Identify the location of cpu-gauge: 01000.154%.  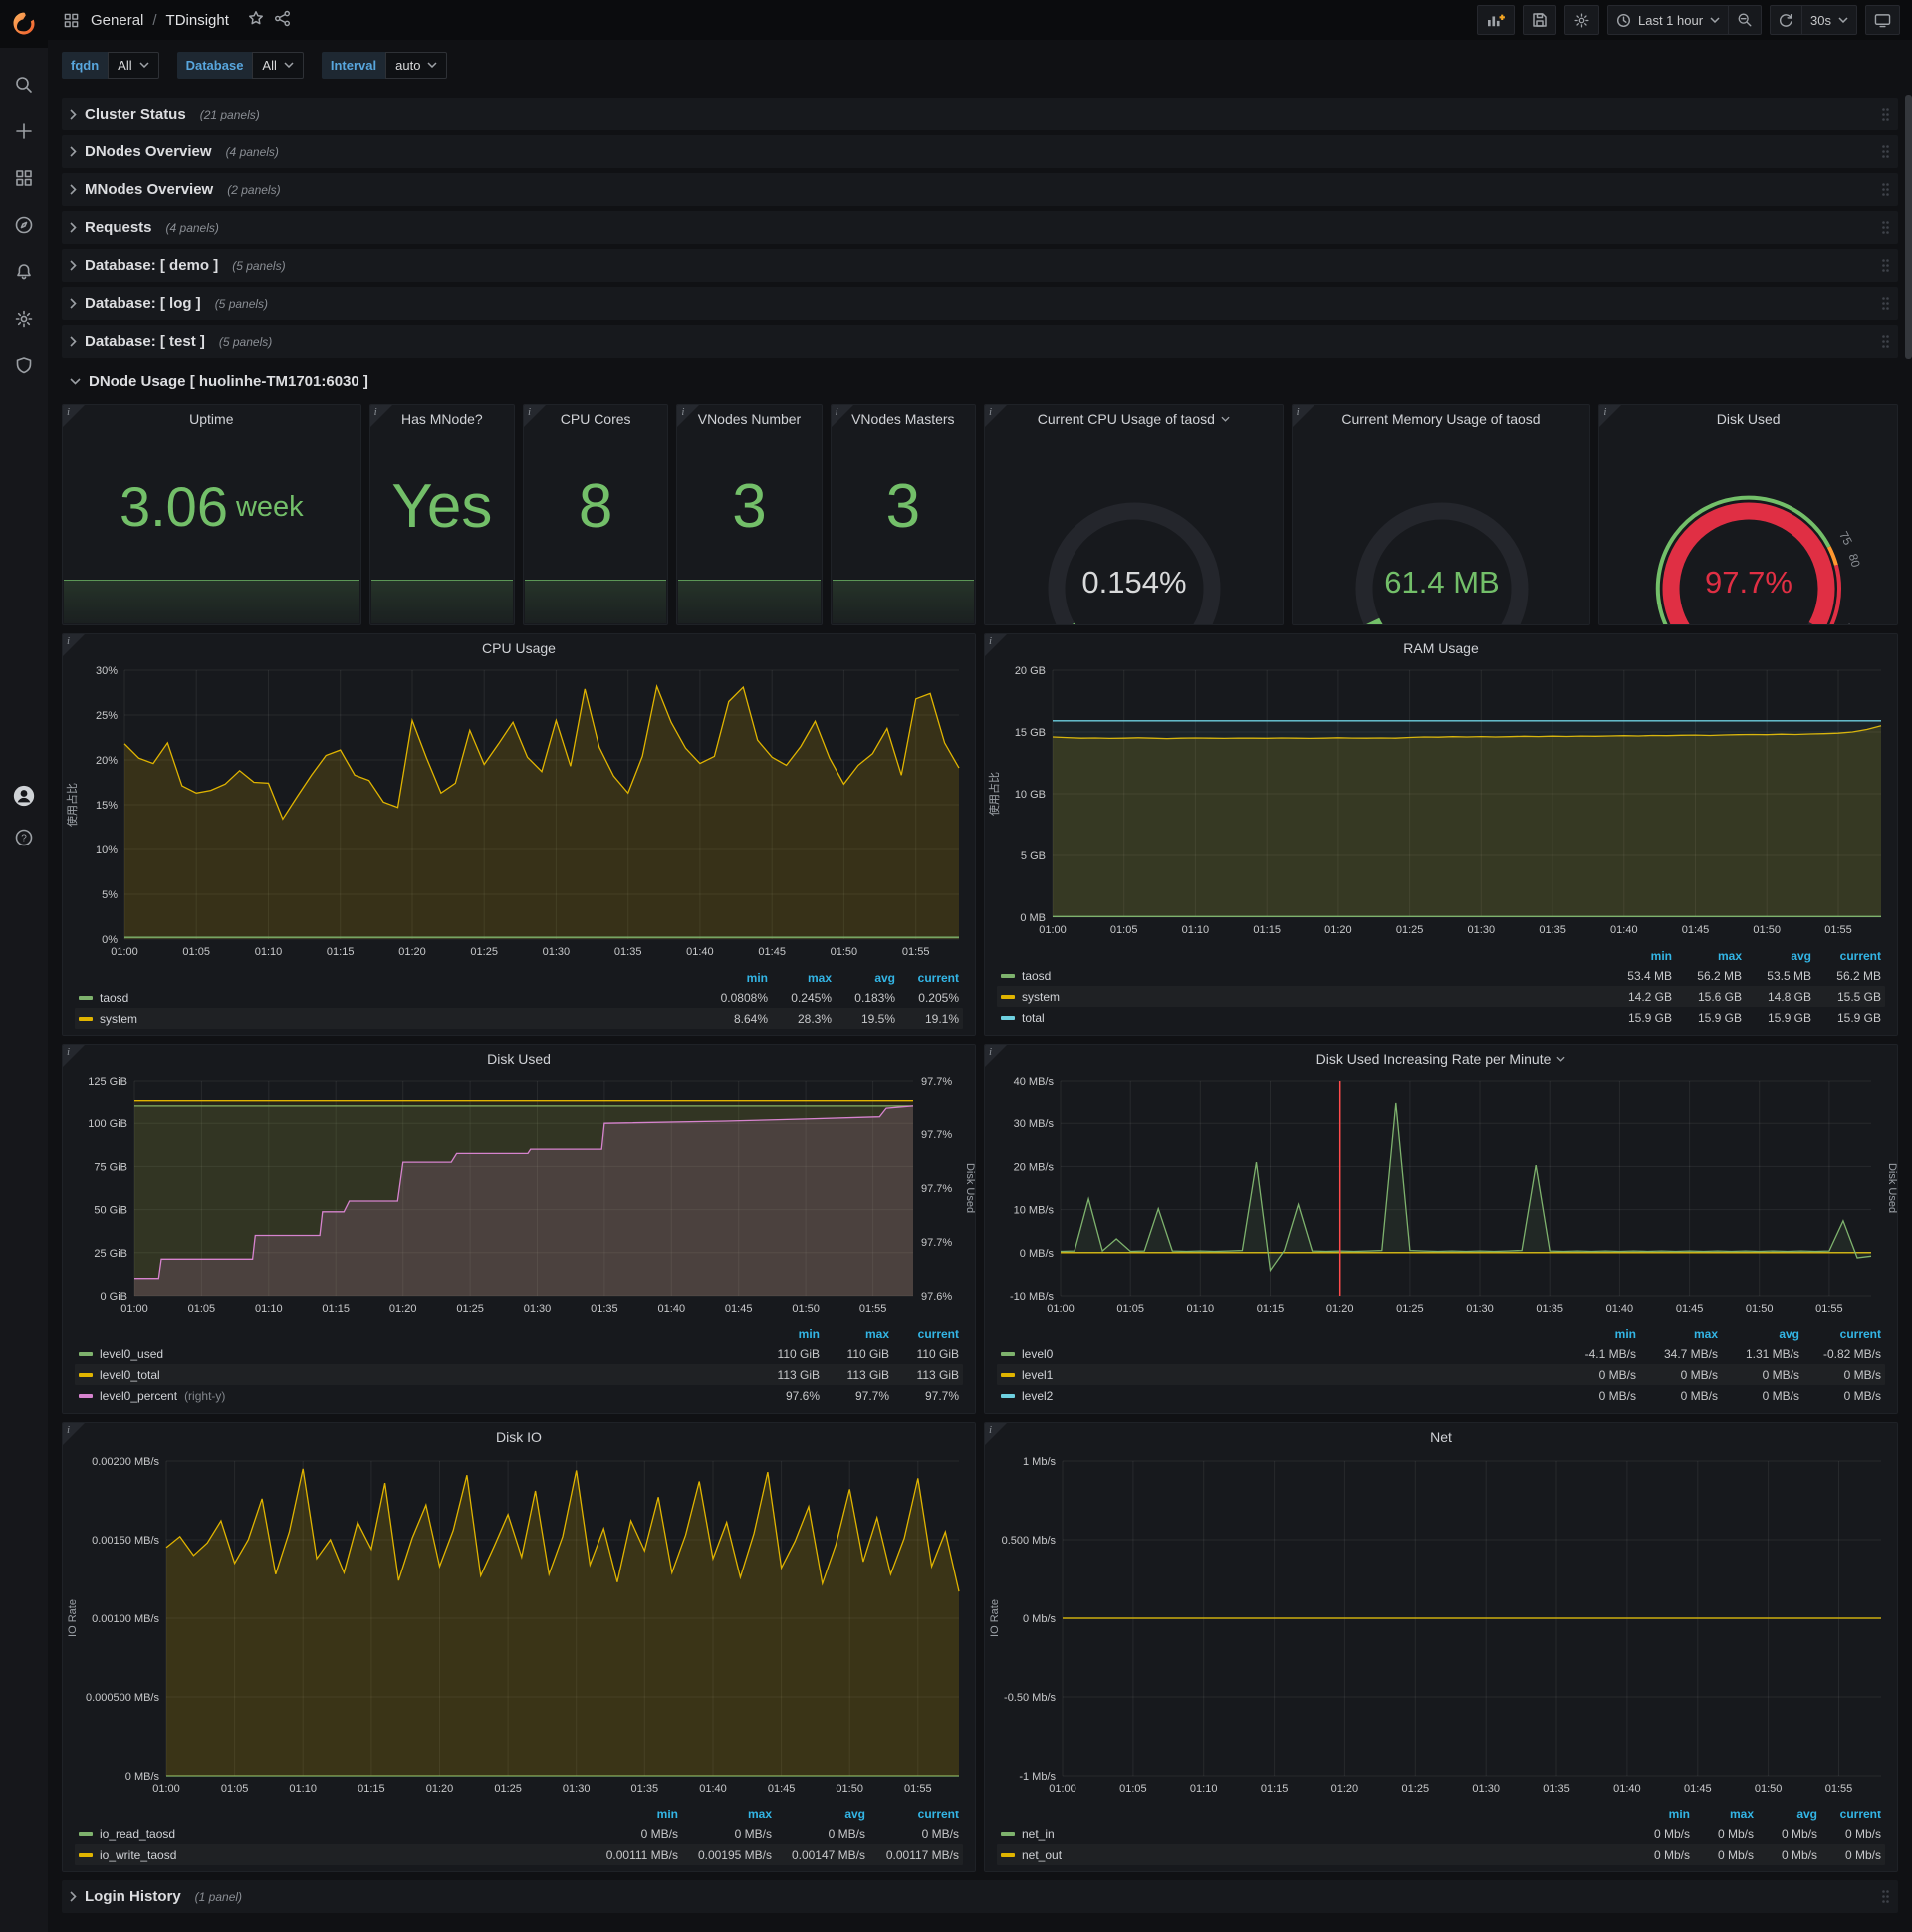
(1134, 527).